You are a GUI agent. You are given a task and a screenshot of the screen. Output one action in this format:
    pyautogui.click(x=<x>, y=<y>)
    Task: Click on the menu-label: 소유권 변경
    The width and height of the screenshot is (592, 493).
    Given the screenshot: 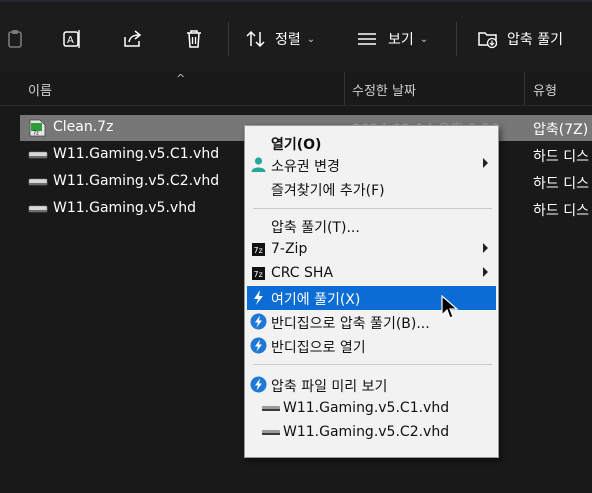 What is the action you would take?
    pyautogui.click(x=305, y=167)
    